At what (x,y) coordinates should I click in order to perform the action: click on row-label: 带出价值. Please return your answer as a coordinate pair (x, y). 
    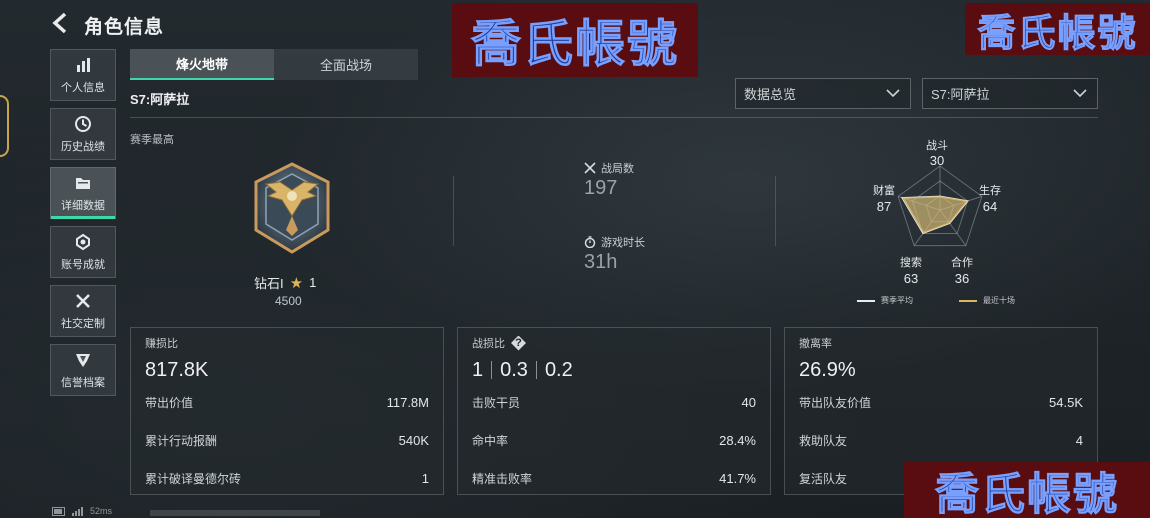
    Looking at the image, I should click on (169, 403).